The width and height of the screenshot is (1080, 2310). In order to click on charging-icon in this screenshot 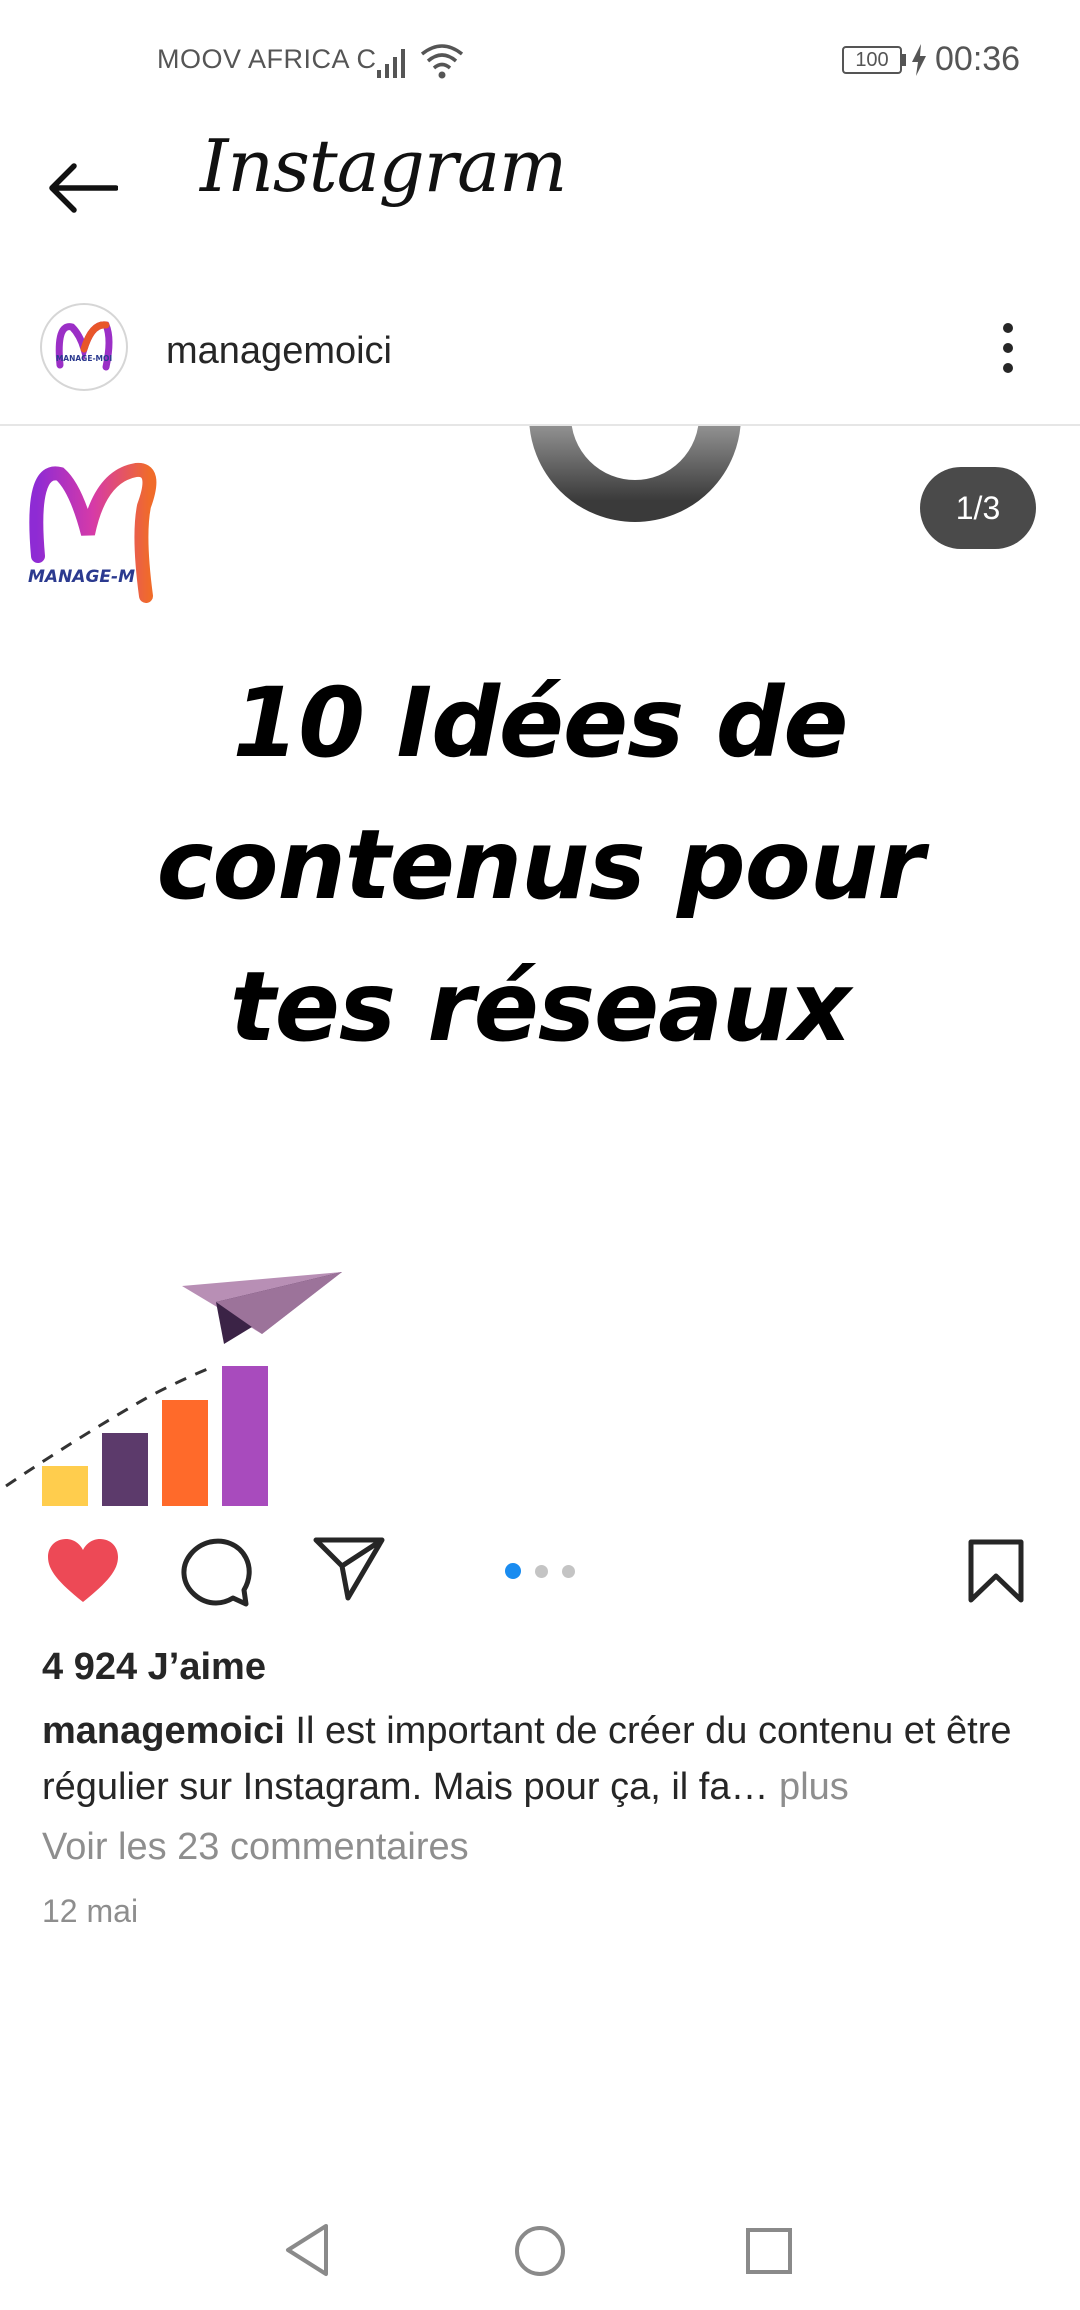, I will do `click(919, 62)`.